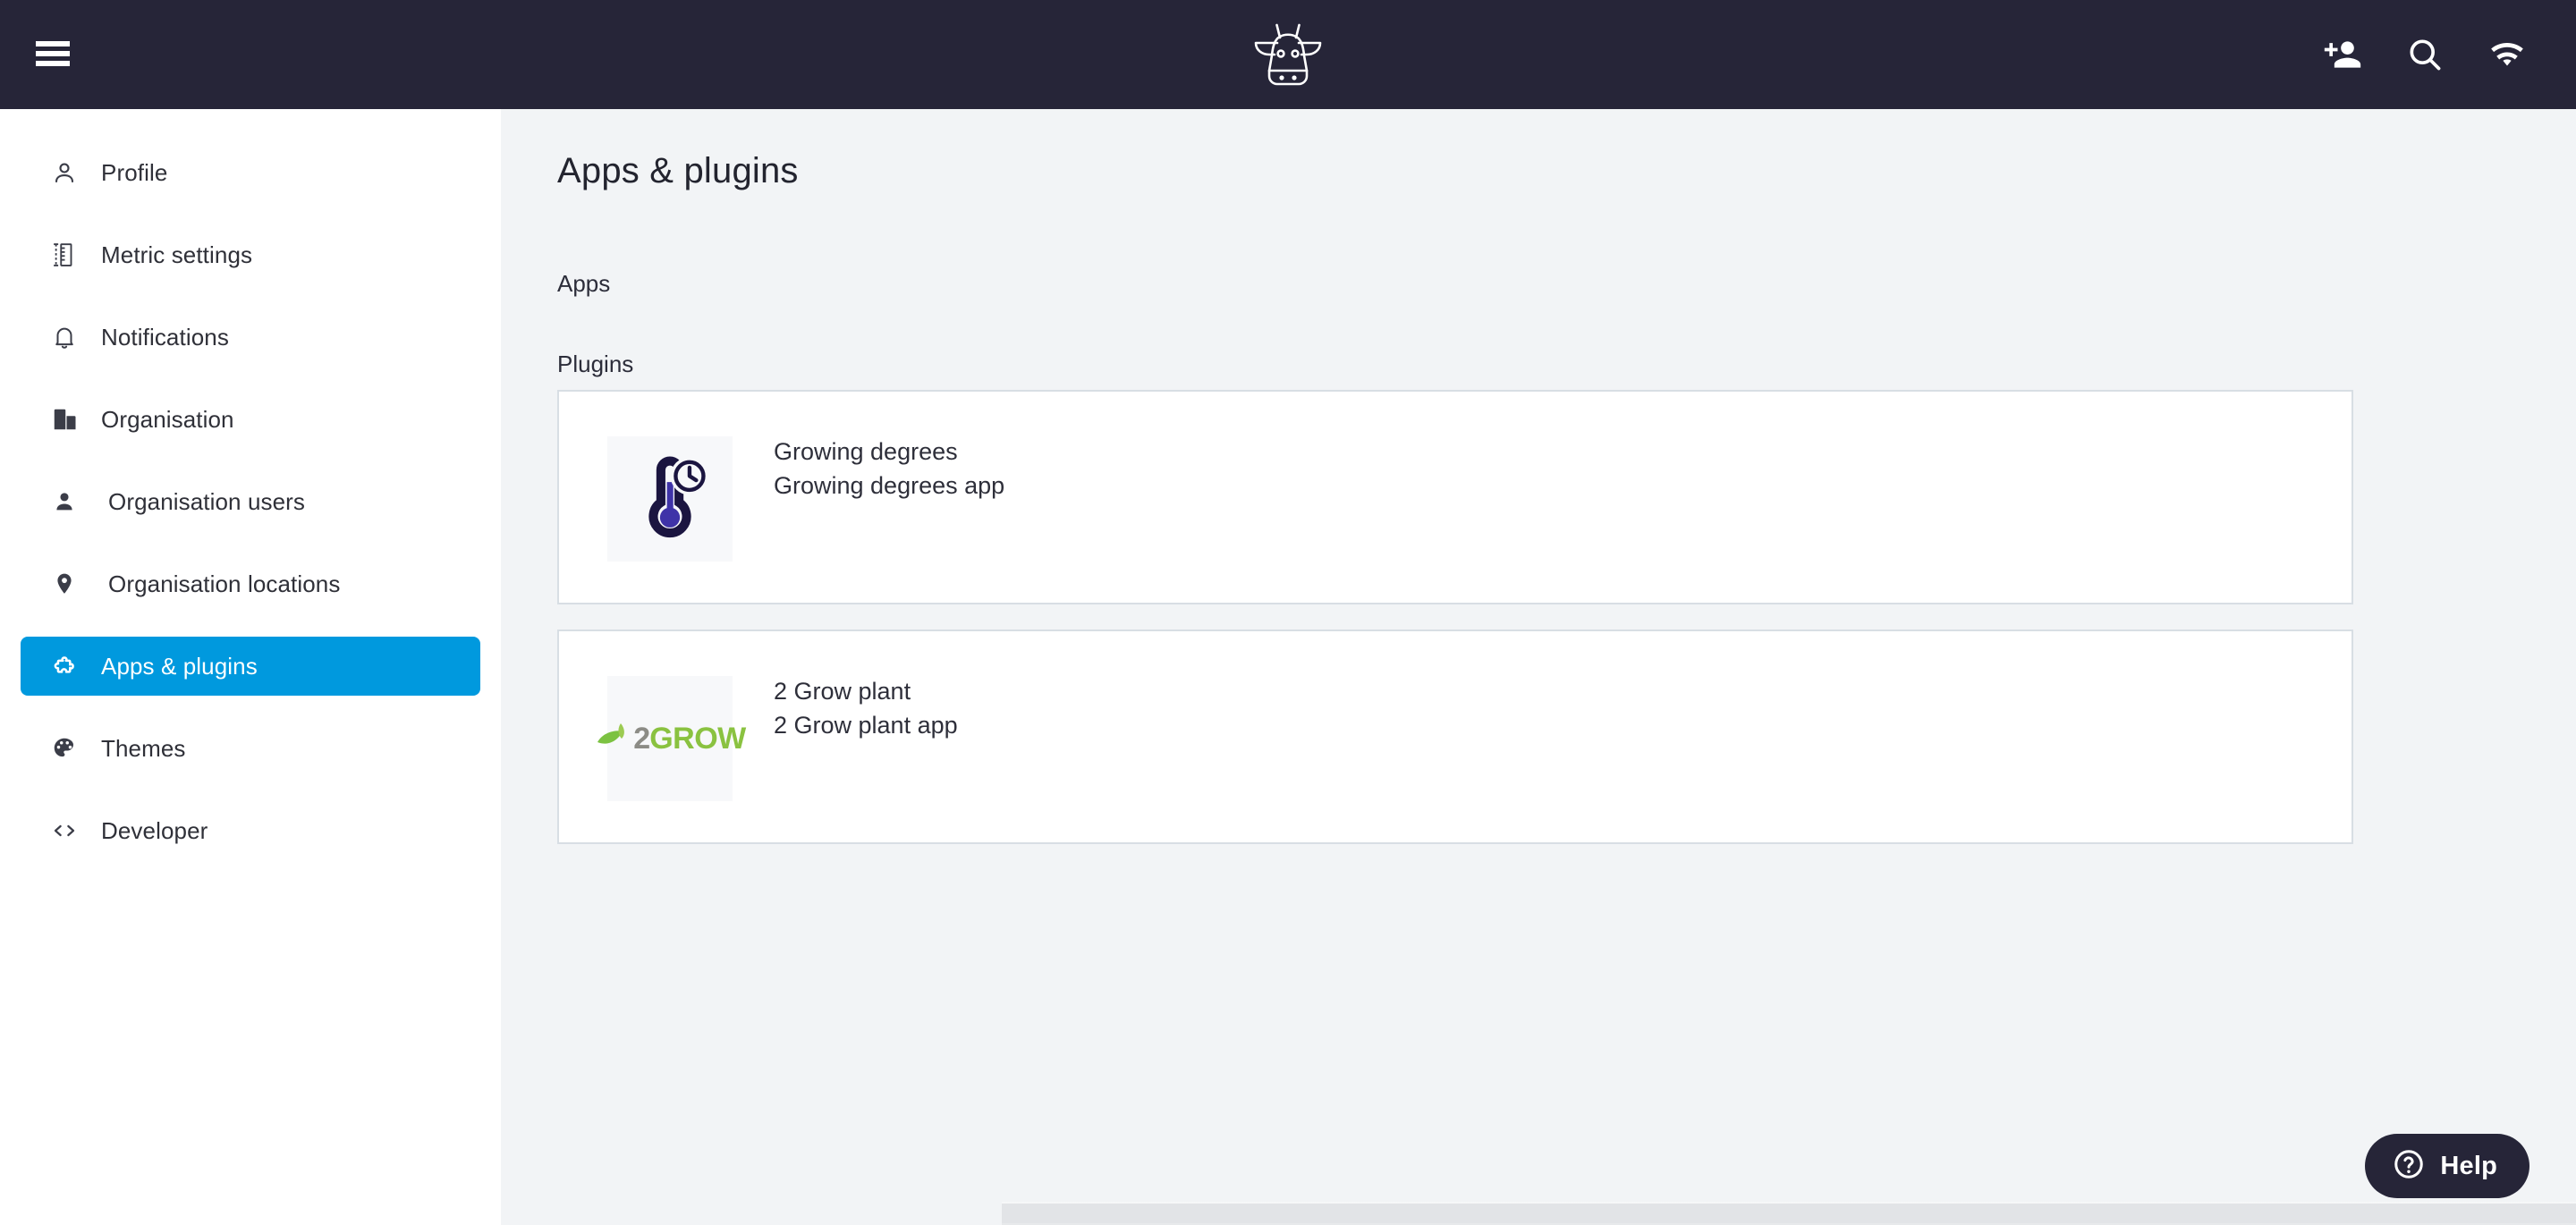  Describe the element at coordinates (866, 451) in the screenshot. I see `plugin-title: Growing degrees` at that location.